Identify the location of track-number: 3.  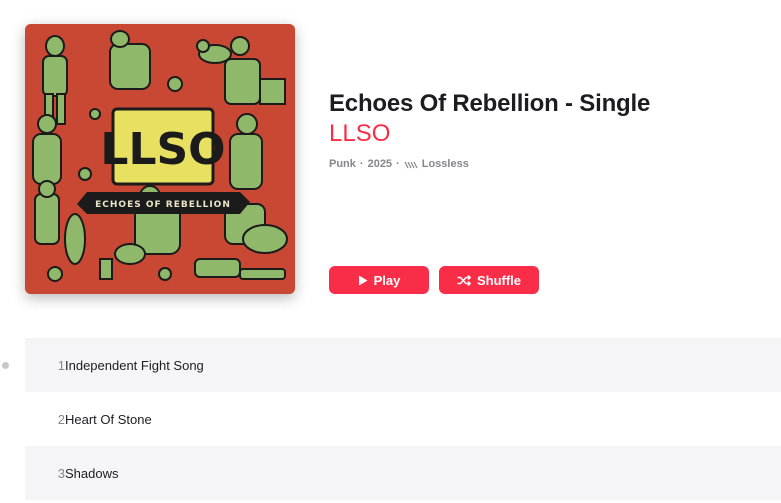
(61, 473).